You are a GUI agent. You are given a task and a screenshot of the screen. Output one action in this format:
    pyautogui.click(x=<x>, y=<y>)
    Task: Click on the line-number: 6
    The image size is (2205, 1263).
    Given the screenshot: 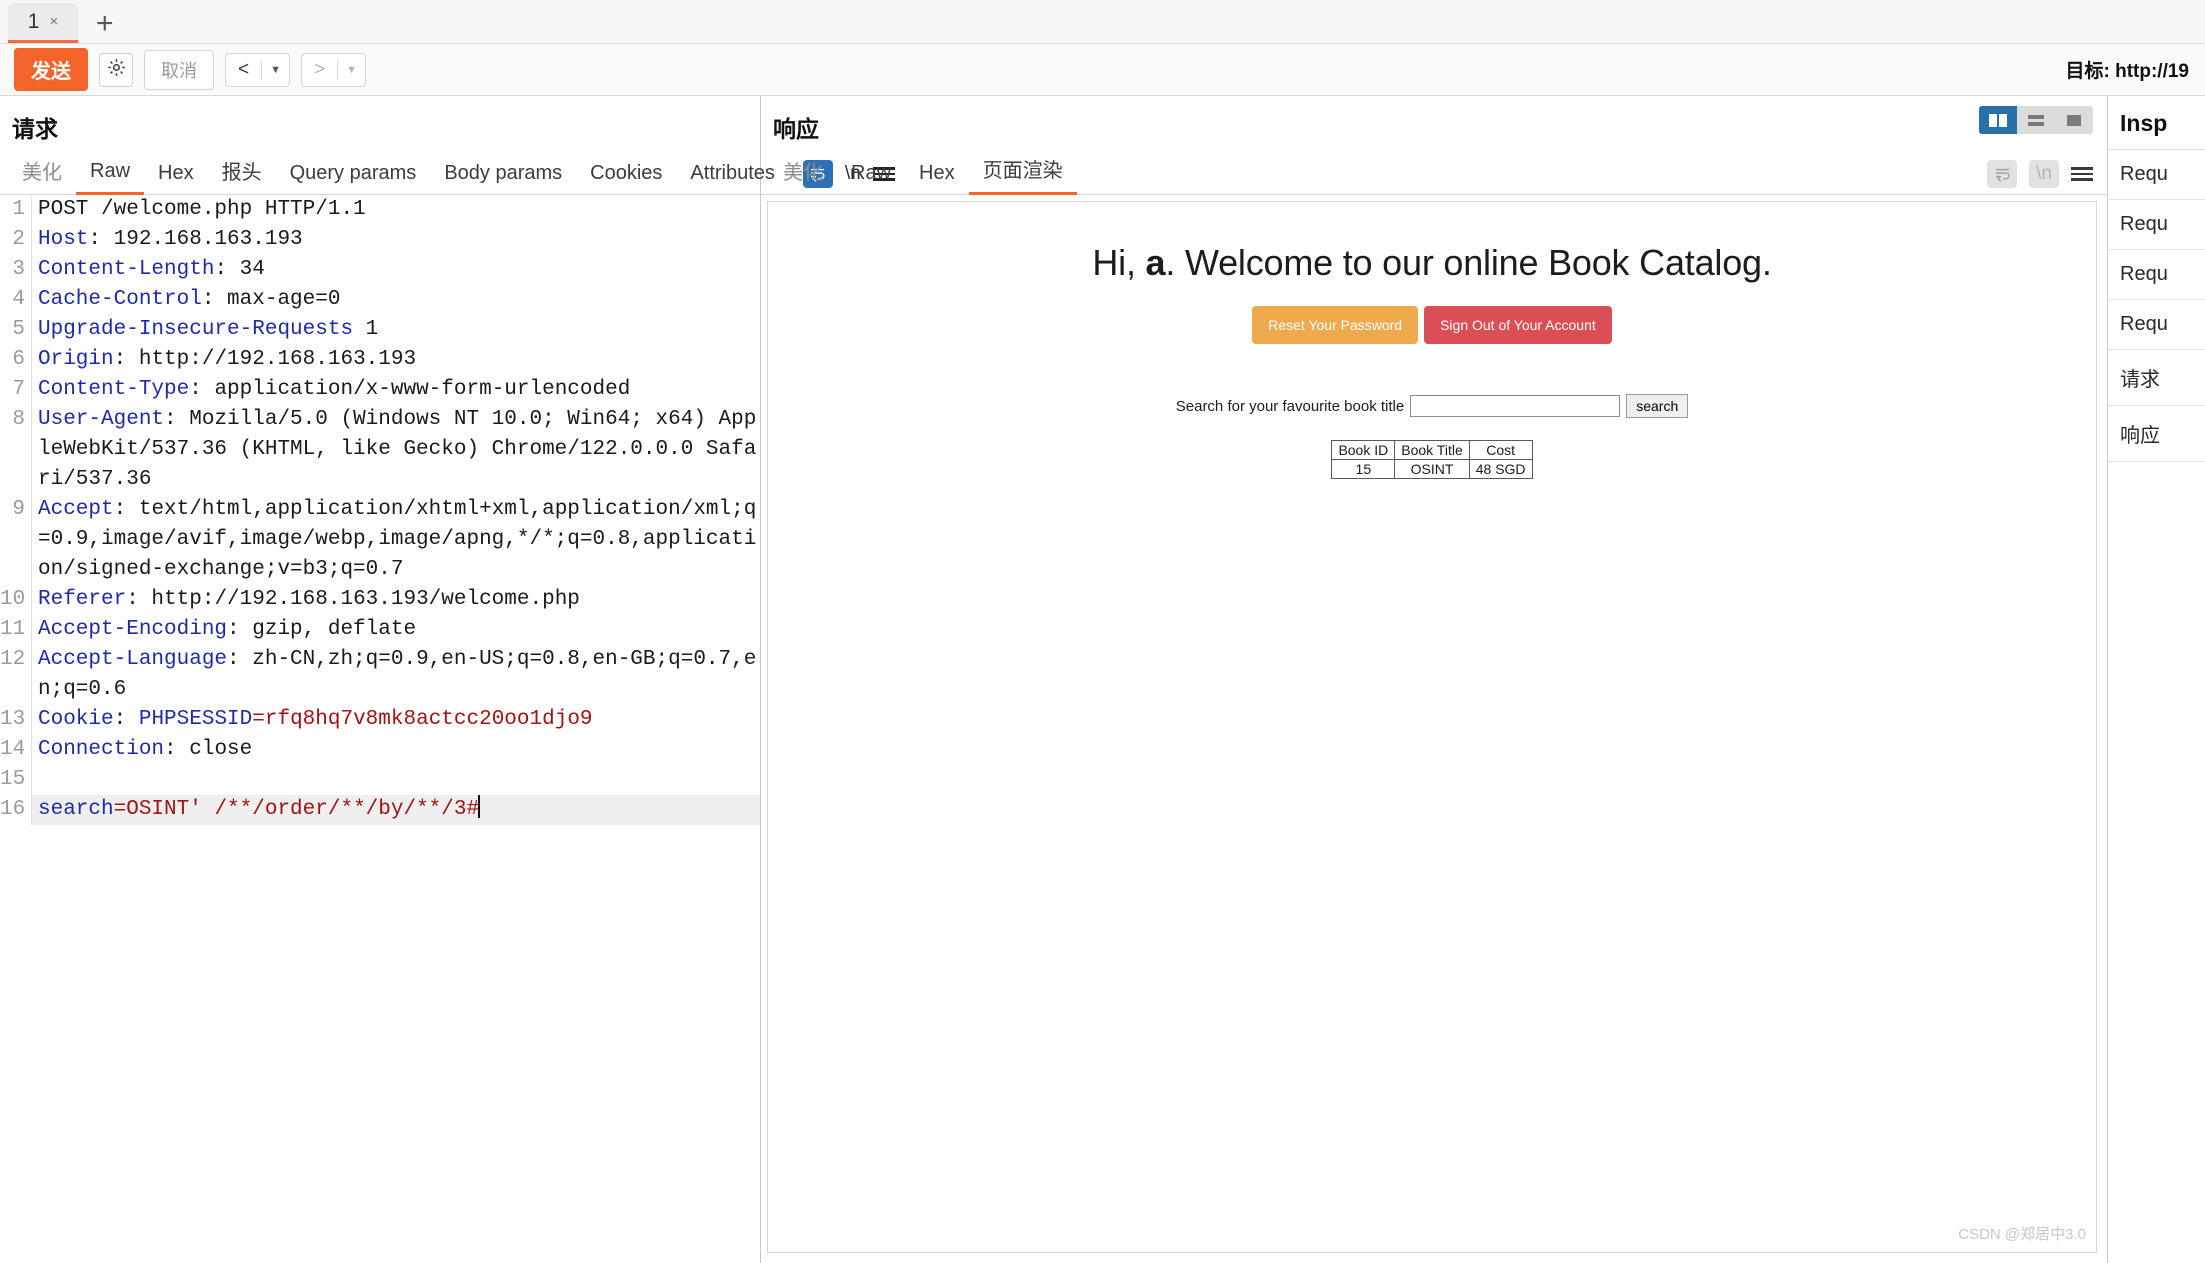 What is the action you would take?
    pyautogui.click(x=16, y=360)
    